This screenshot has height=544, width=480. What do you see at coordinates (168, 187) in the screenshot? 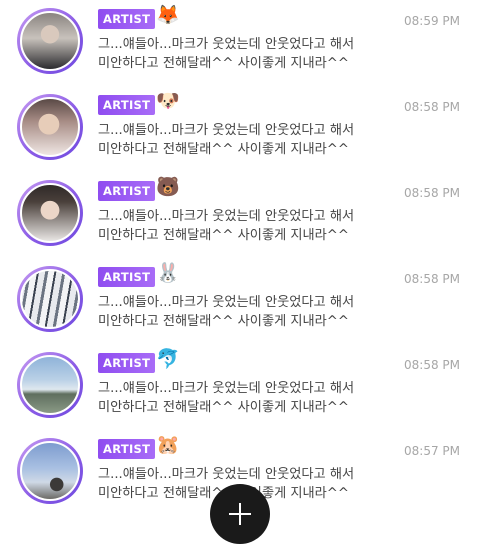
I see `bear-icon: 🐻` at bounding box center [168, 187].